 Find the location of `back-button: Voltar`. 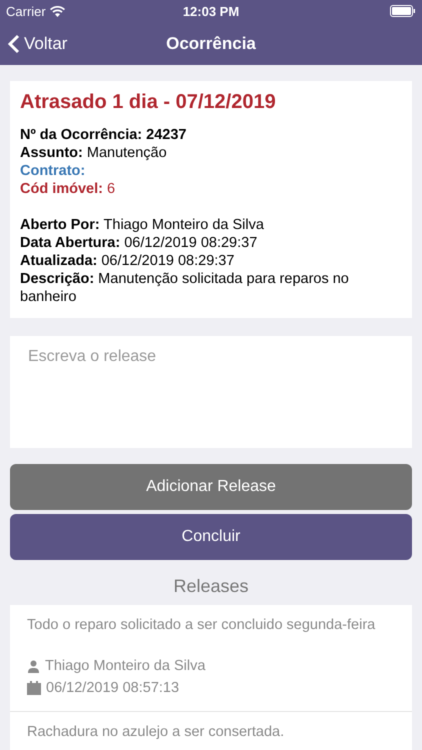

back-button: Voltar is located at coordinates (38, 44).